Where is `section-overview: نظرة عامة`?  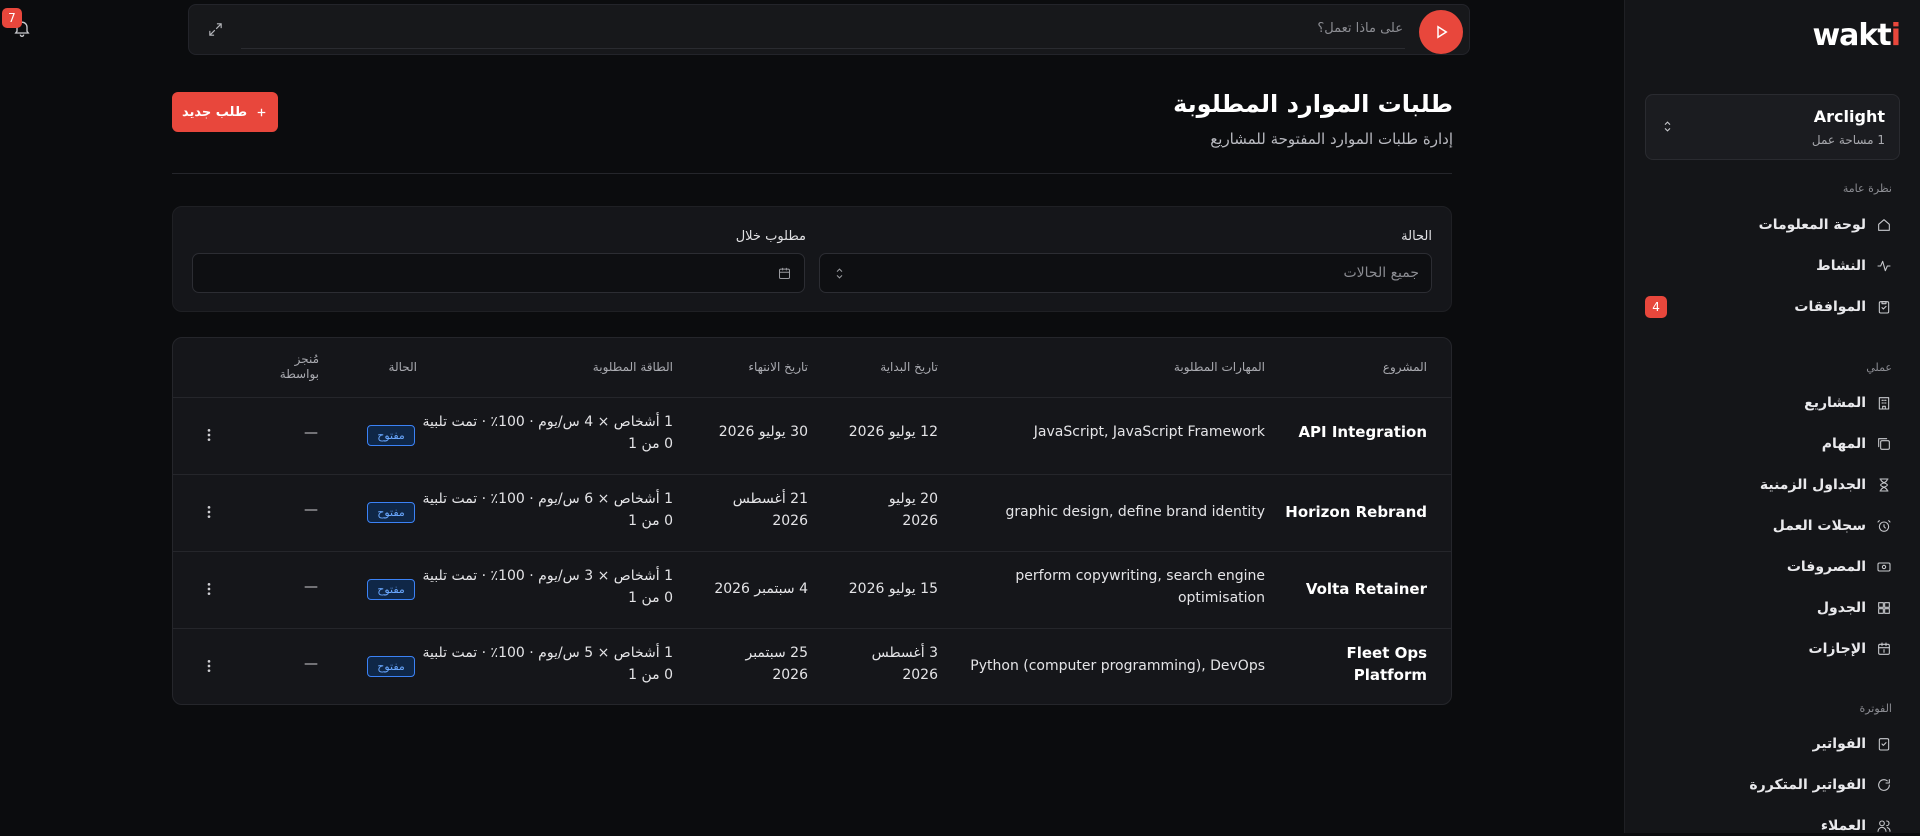 section-overview: نظرة عامة is located at coordinates (1867, 188).